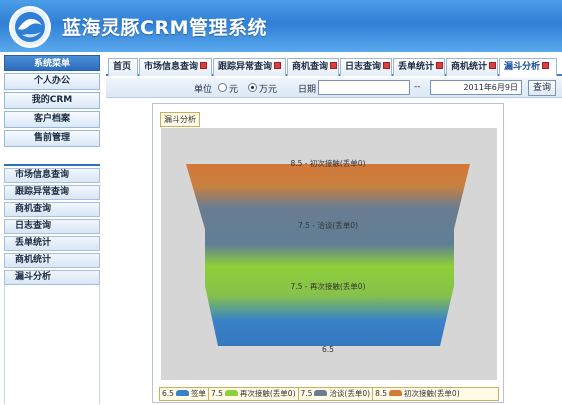 This screenshot has width=562, height=405. I want to click on submenu-lost-order-stats: 丢单统计, so click(52, 243).